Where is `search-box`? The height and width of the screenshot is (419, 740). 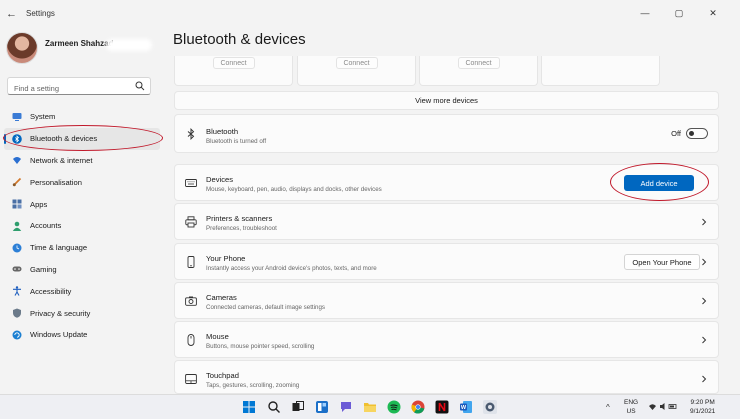 search-box is located at coordinates (79, 87).